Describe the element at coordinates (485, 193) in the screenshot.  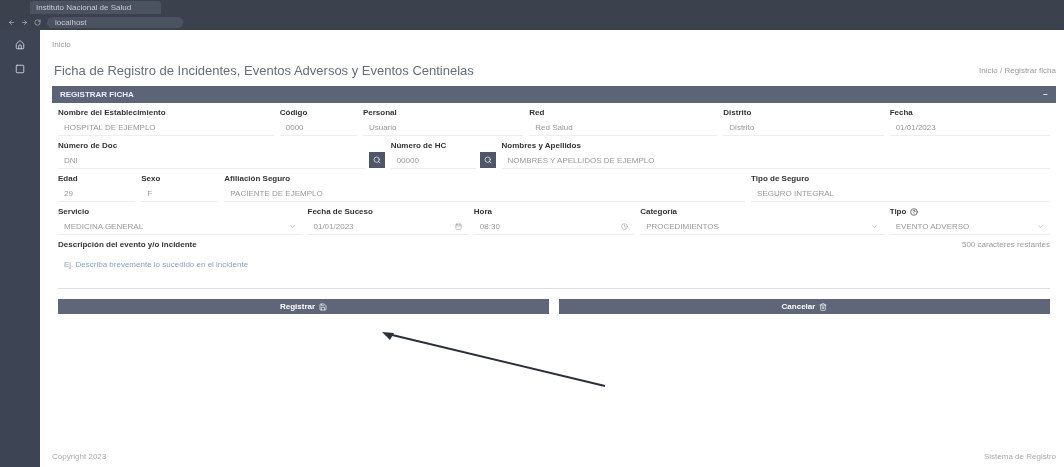
I see `input-field: PACIENTE DE EJEMPLO` at that location.